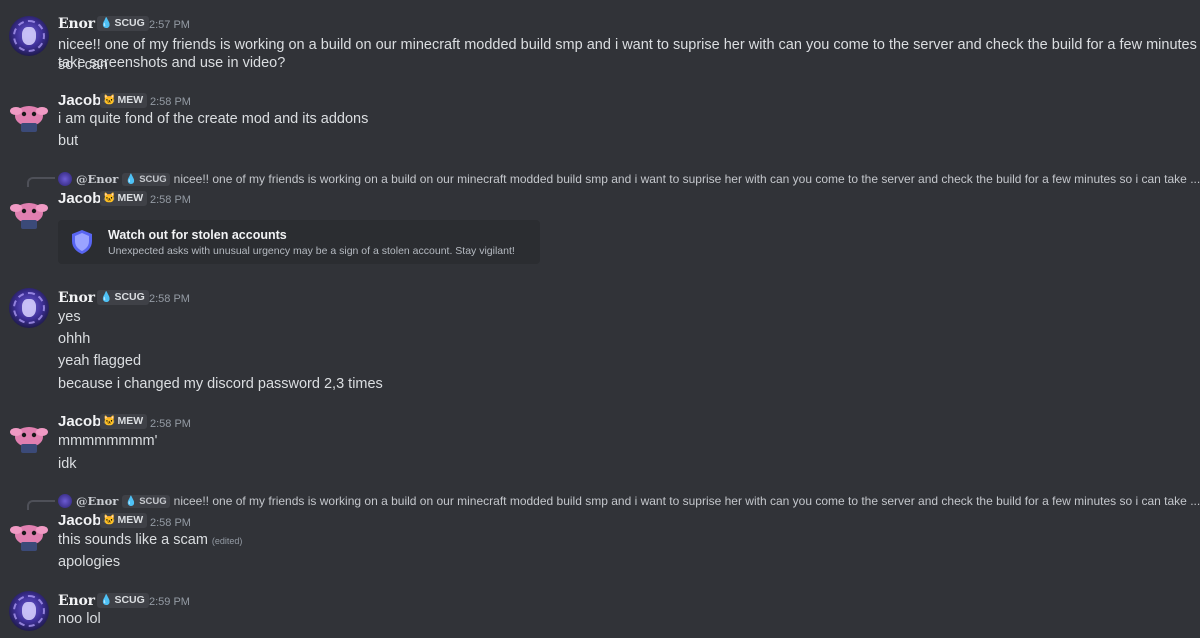 This screenshot has width=1200, height=638. Describe the element at coordinates (67, 464) in the screenshot. I see `message-line: idk` at that location.